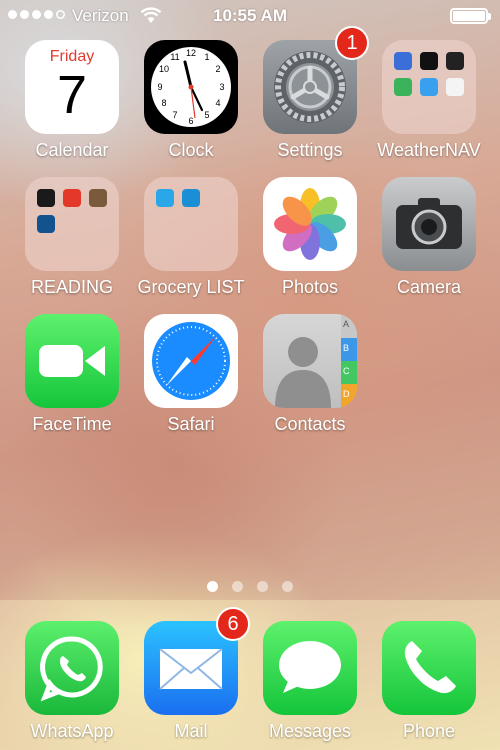  I want to click on calendar-icon: Friday 7, so click(72, 87).